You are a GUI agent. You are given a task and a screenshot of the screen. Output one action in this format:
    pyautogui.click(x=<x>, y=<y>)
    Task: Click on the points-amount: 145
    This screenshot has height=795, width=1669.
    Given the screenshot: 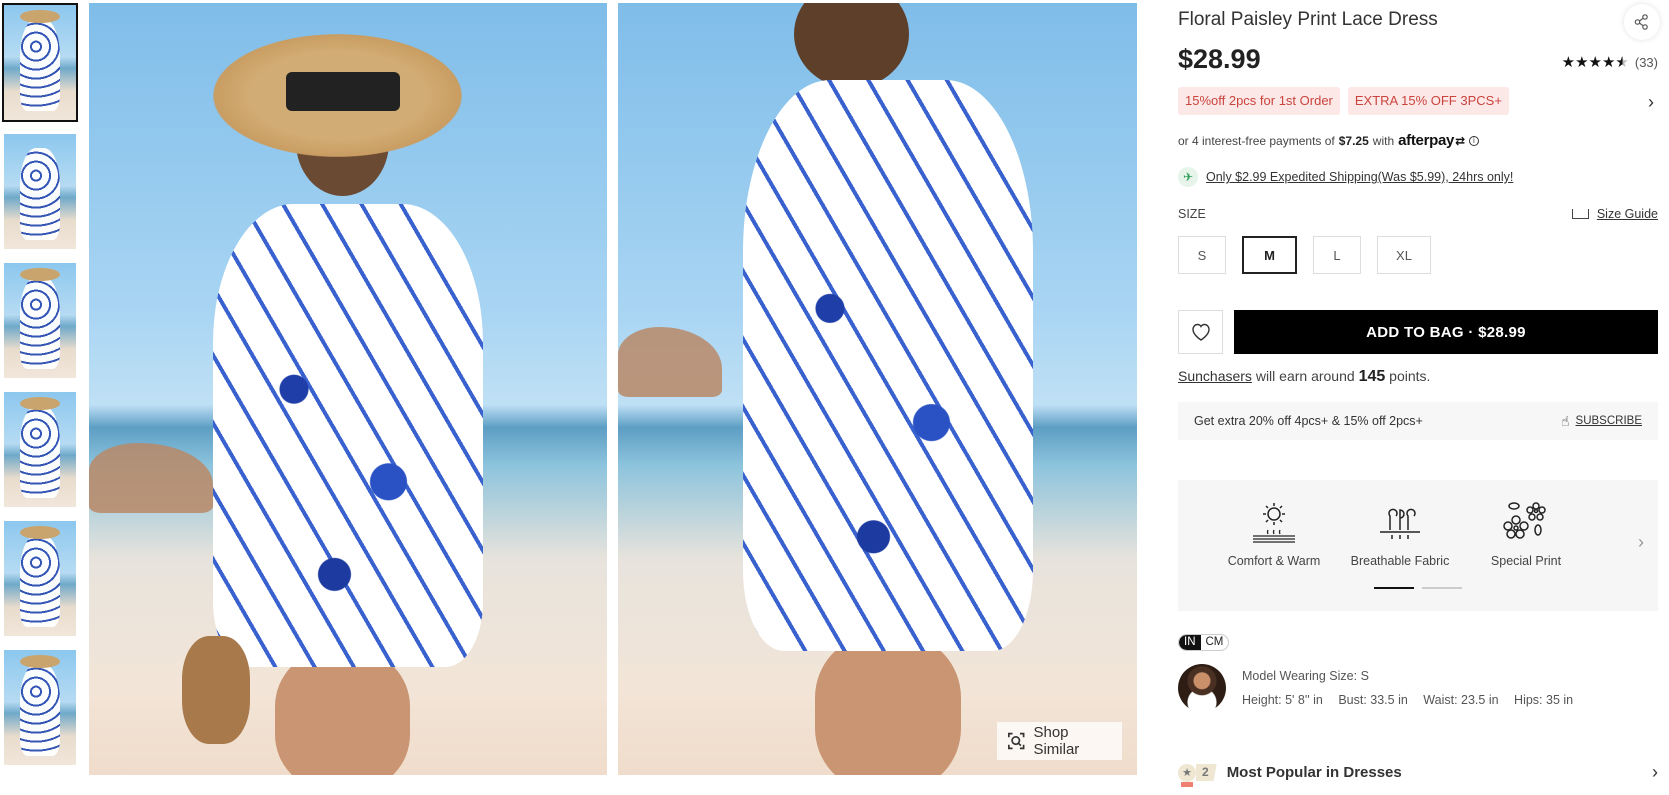 What is the action you would take?
    pyautogui.click(x=1372, y=376)
    